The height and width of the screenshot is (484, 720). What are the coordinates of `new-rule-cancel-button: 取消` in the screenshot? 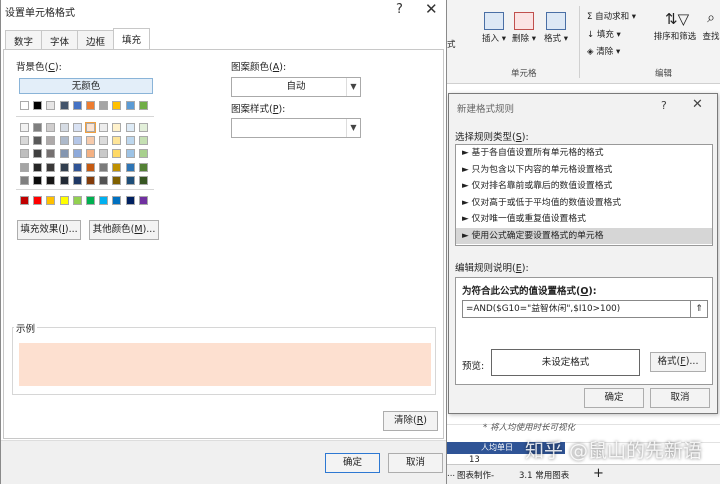 It's located at (680, 398).